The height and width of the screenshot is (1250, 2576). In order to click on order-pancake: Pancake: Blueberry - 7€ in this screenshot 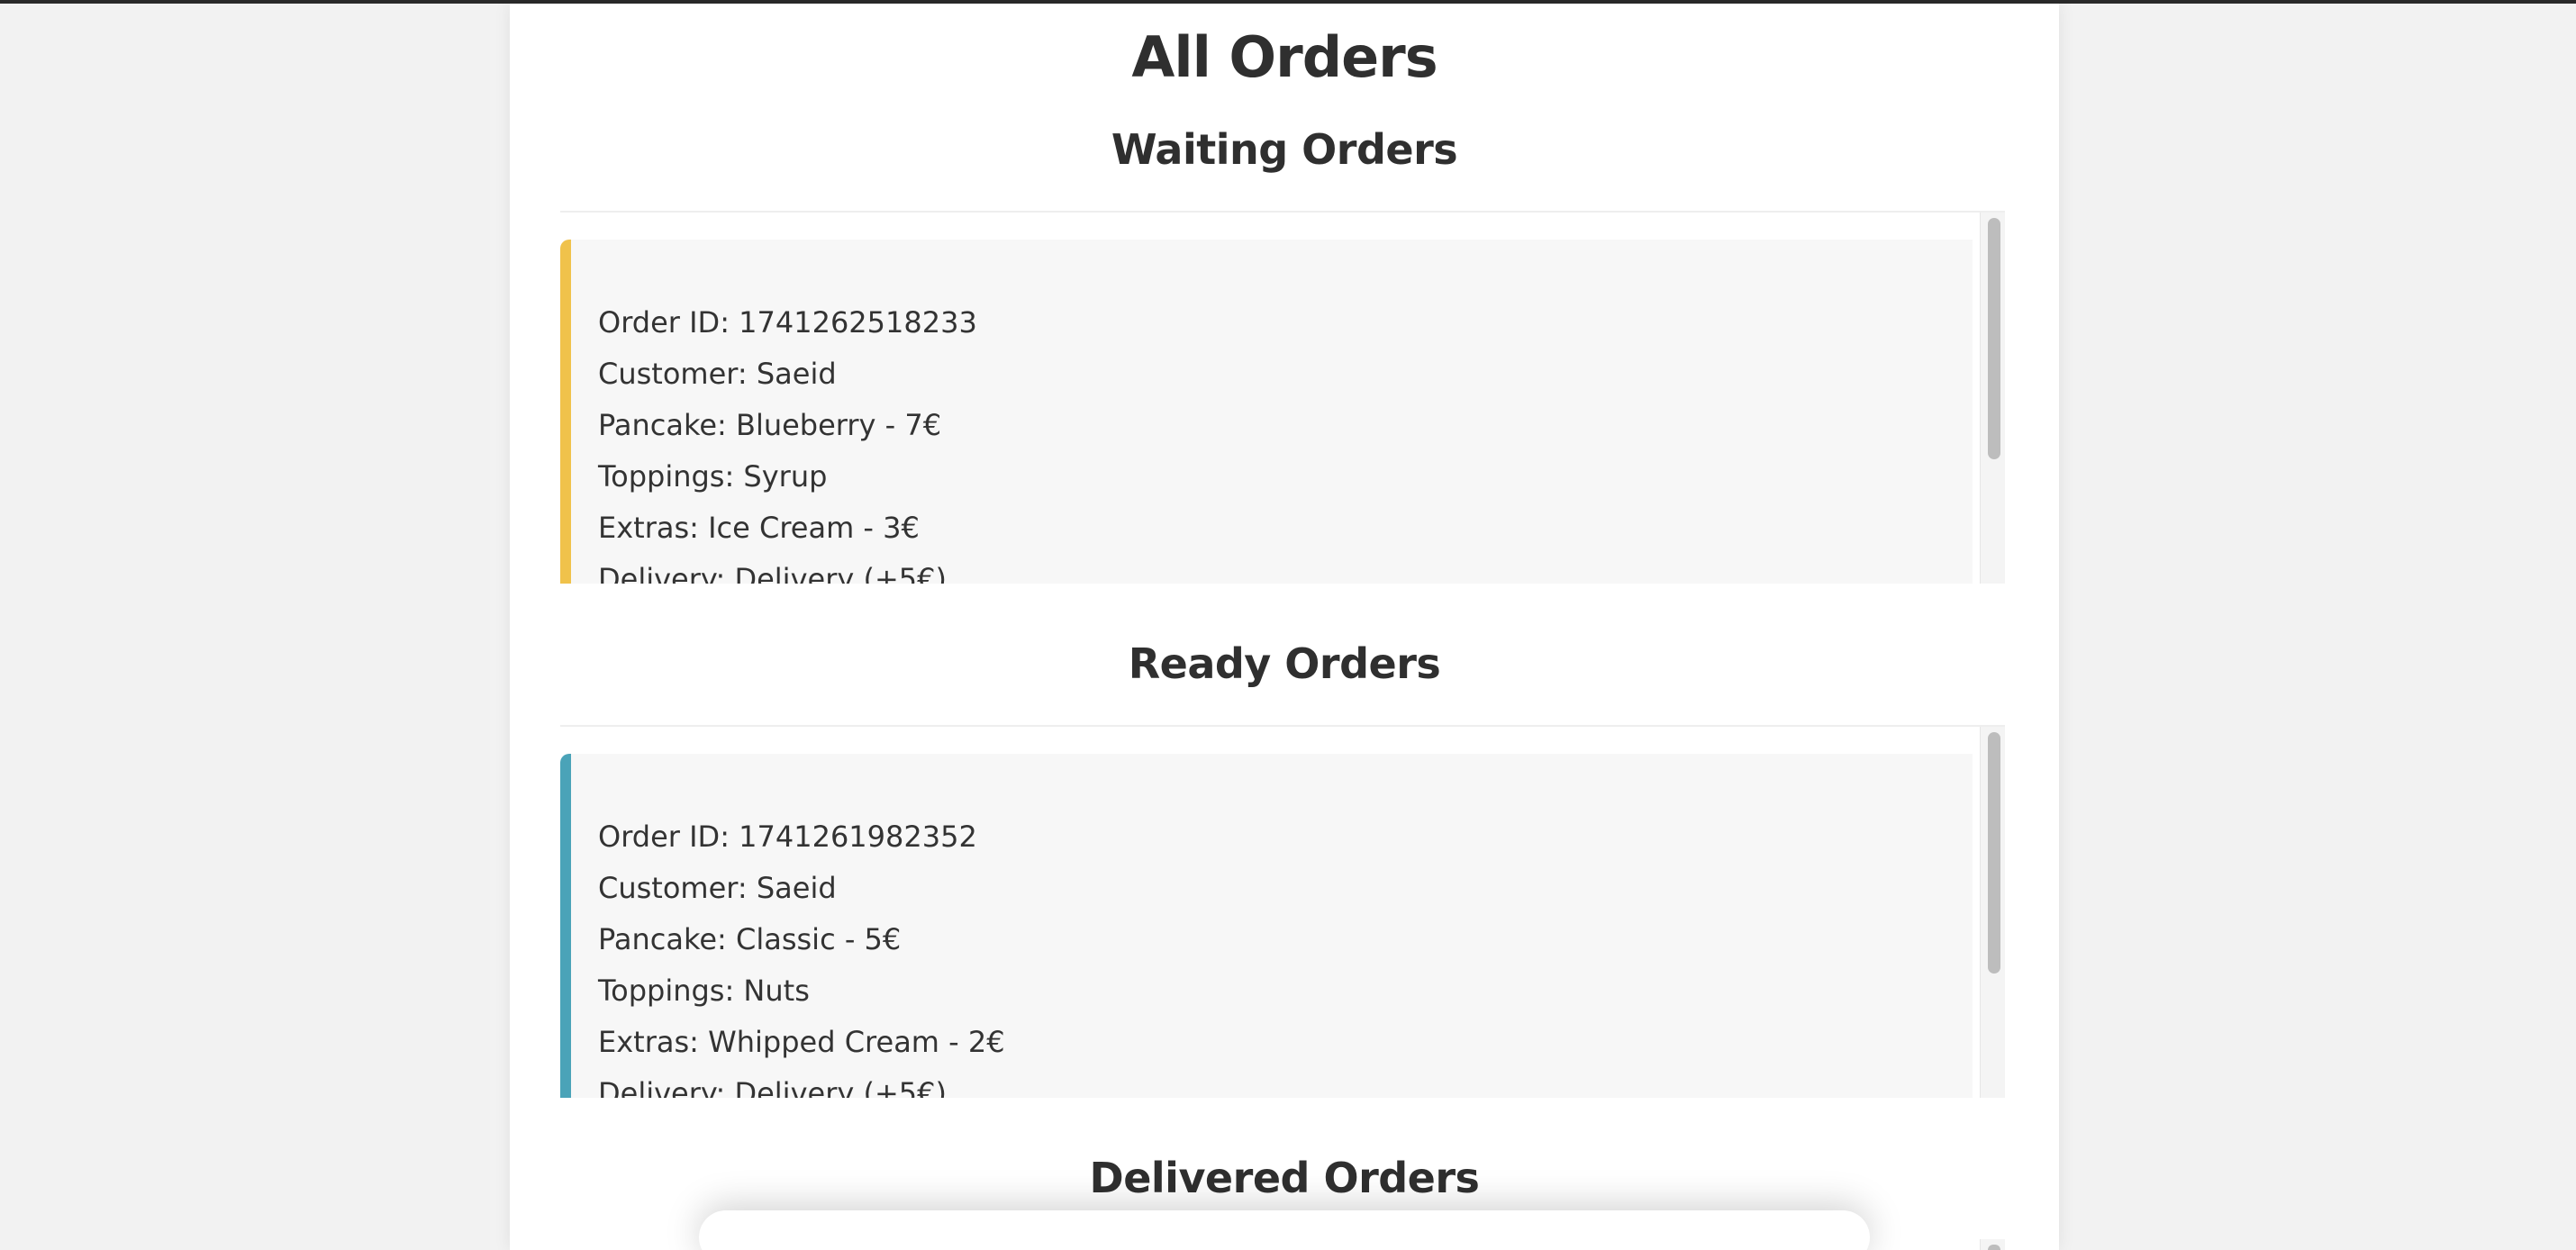, I will do `click(770, 425)`.